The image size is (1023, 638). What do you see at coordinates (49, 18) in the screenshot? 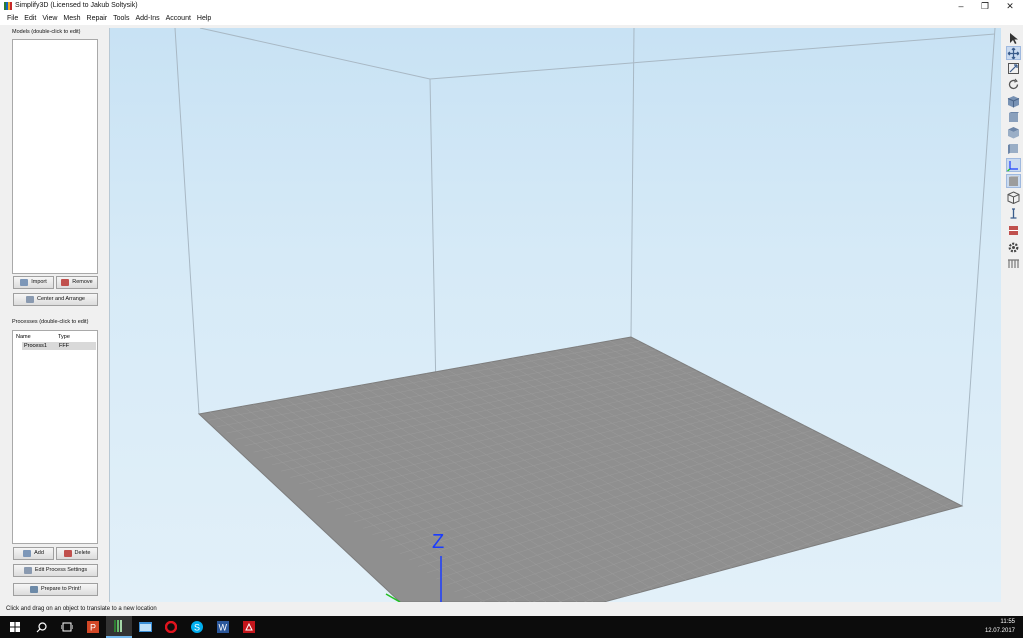
I see `menu-view: View` at bounding box center [49, 18].